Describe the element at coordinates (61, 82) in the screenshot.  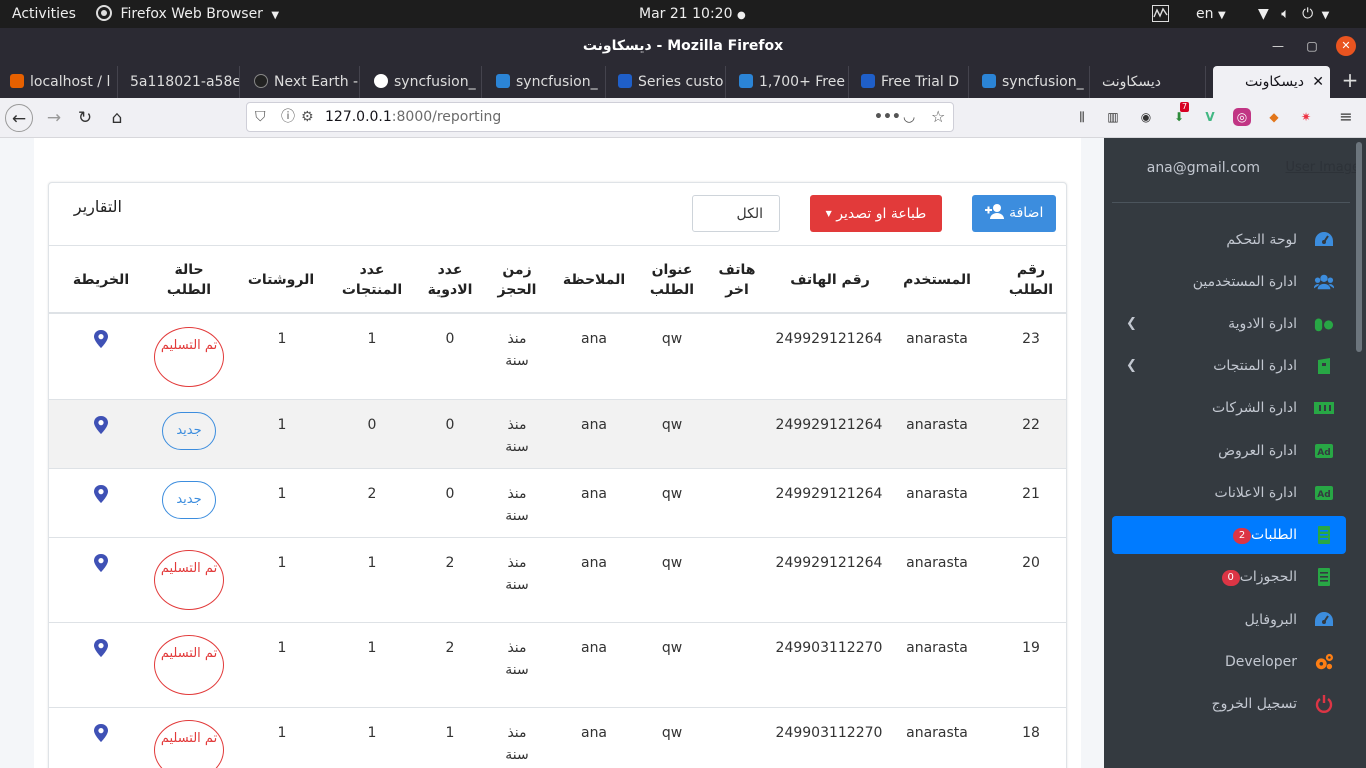
I see `tab: localhost / l` at that location.